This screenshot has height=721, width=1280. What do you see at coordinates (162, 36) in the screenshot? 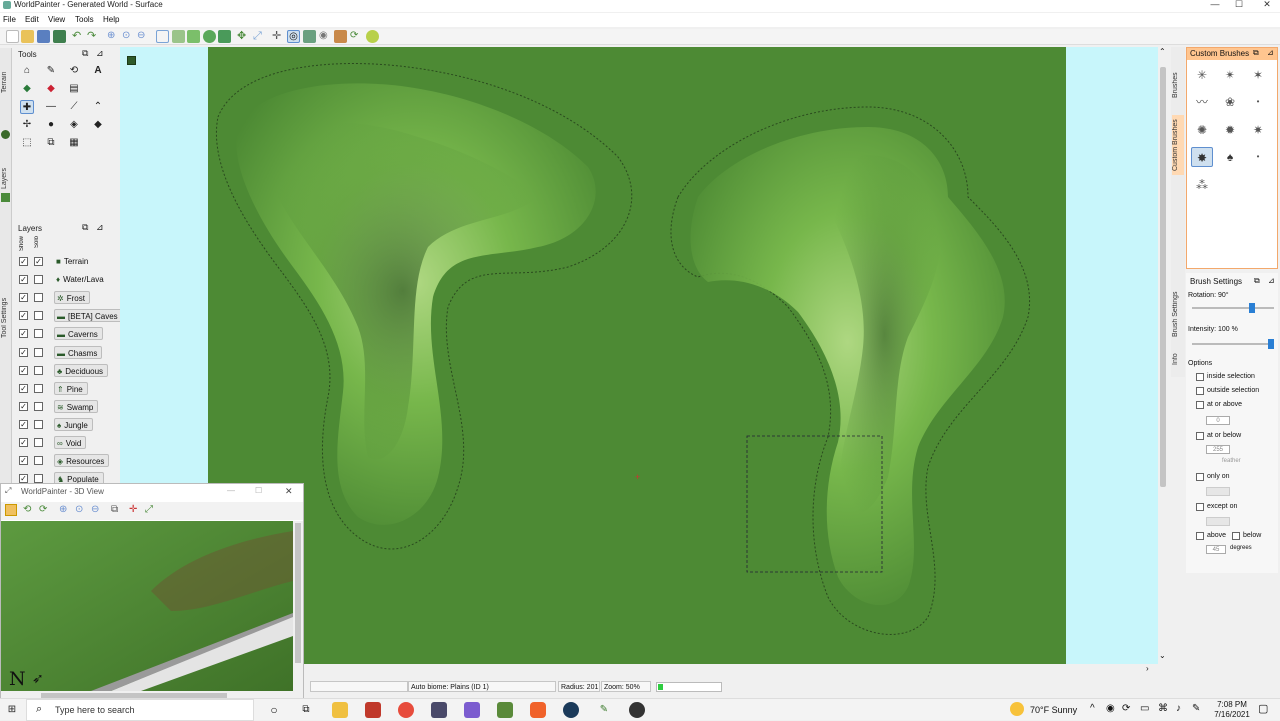
I see `dimension-icon` at bounding box center [162, 36].